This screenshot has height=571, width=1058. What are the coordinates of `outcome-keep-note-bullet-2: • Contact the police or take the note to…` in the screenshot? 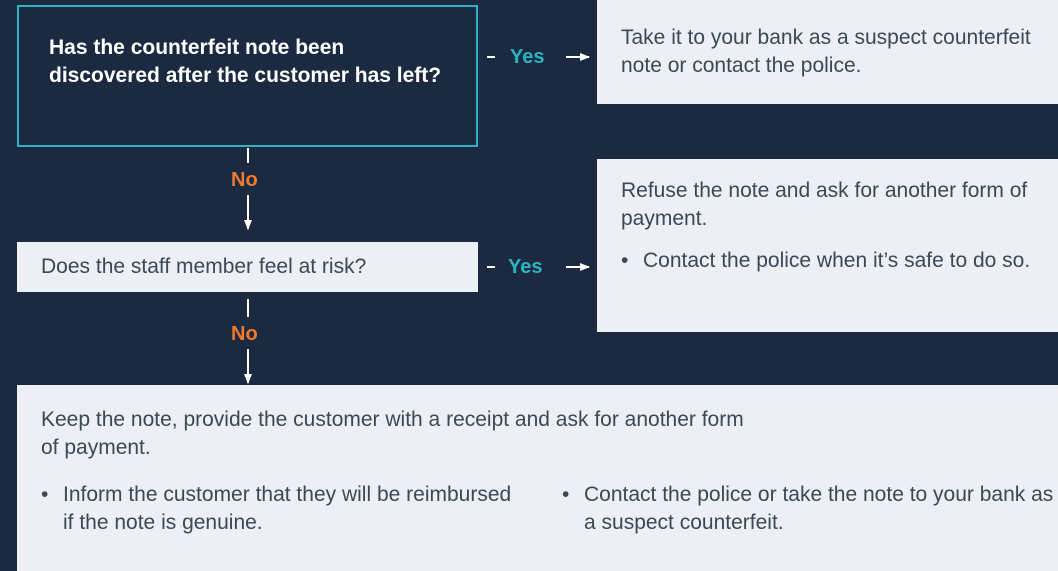 It's located at (808, 509).